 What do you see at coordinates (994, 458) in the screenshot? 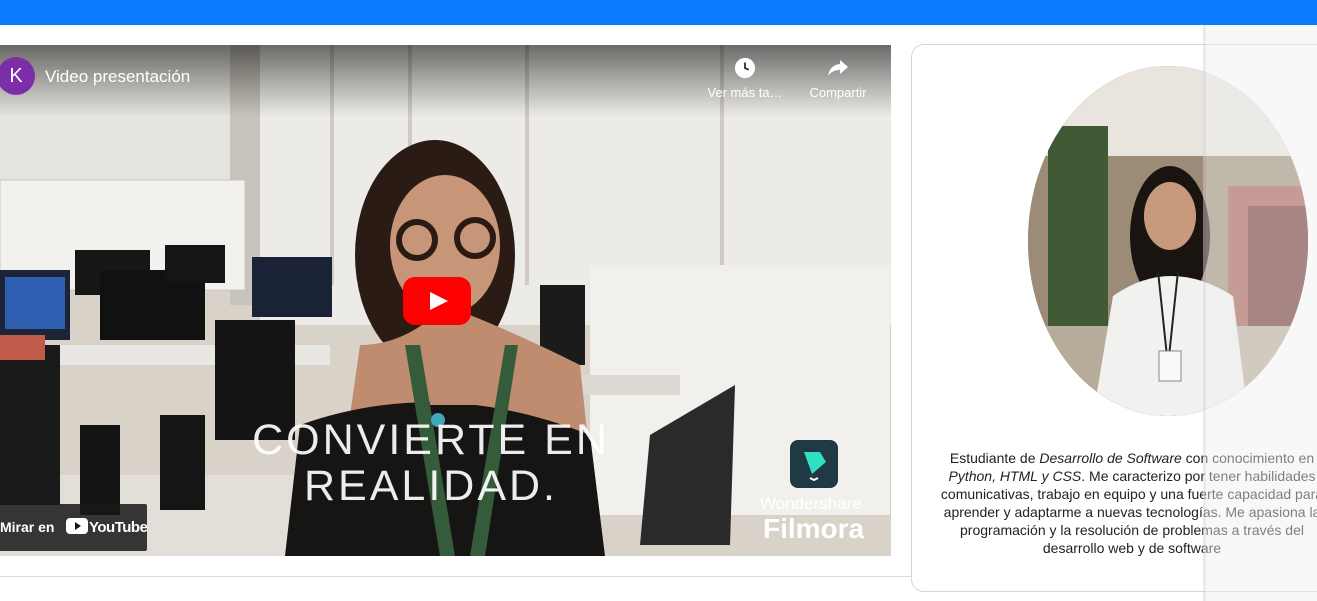
I see `bio-text-1: Estudiante de` at bounding box center [994, 458].